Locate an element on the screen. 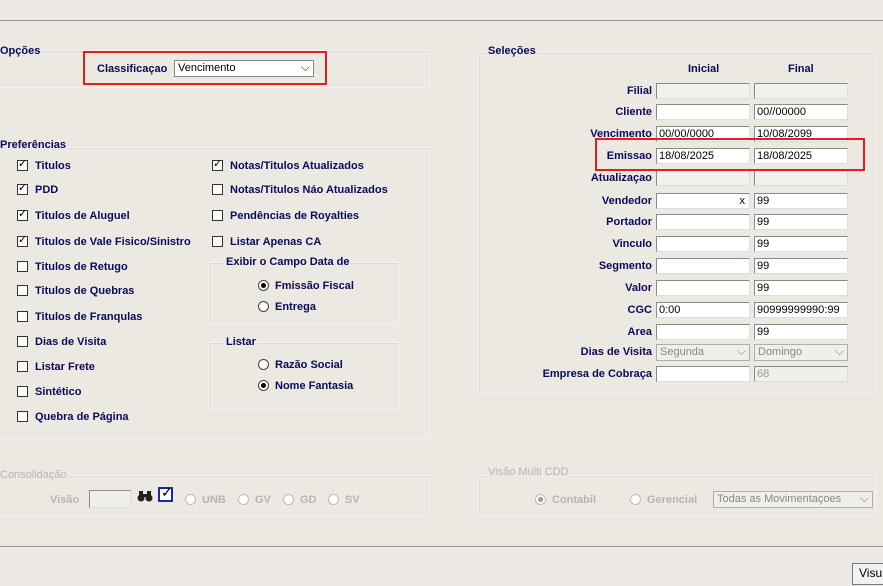 This screenshot has width=883, height=586. exibir-group is located at coordinates (304, 293).